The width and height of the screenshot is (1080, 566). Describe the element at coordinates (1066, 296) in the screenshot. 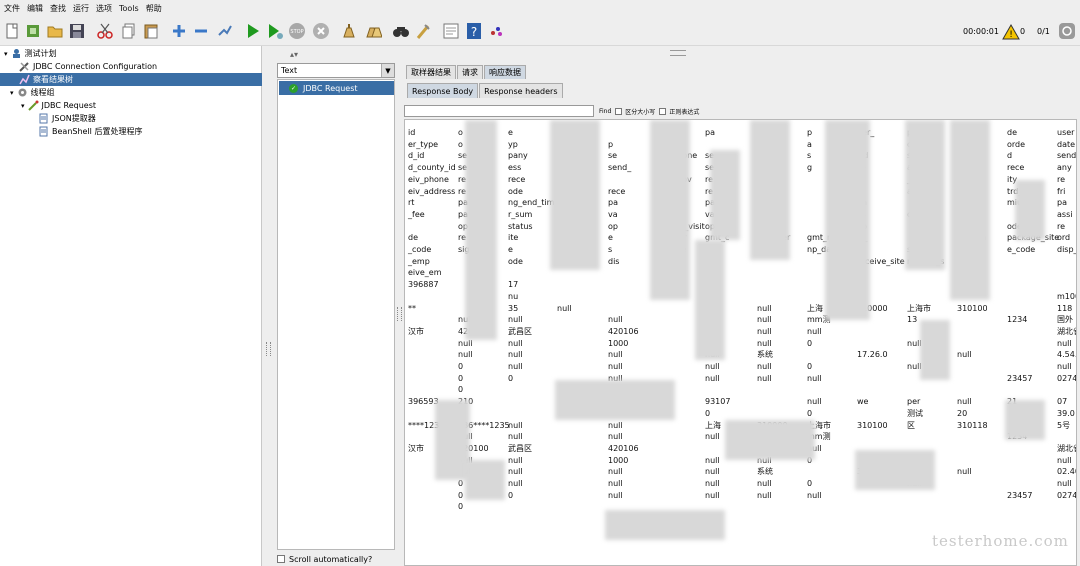

I see `response-cell: m10000` at that location.